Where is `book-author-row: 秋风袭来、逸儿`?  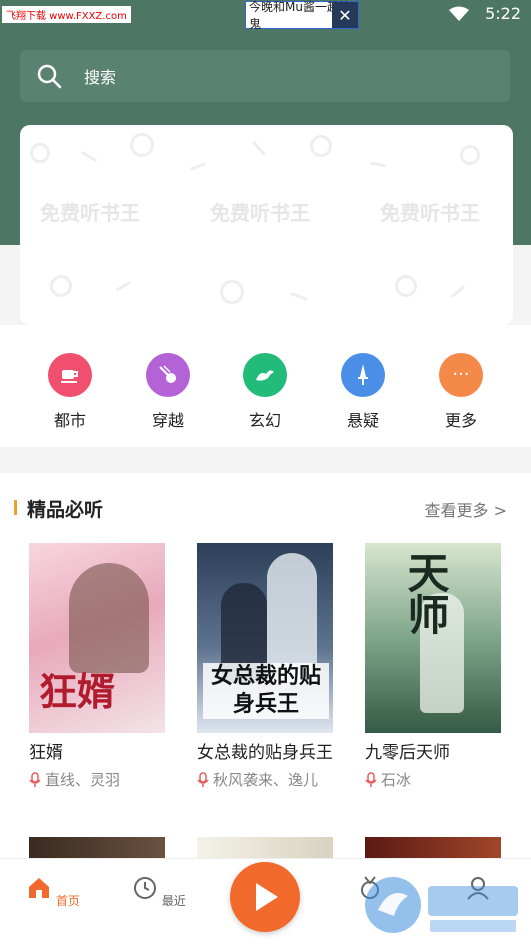 book-author-row: 秋风袭来、逸儿 is located at coordinates (265, 779).